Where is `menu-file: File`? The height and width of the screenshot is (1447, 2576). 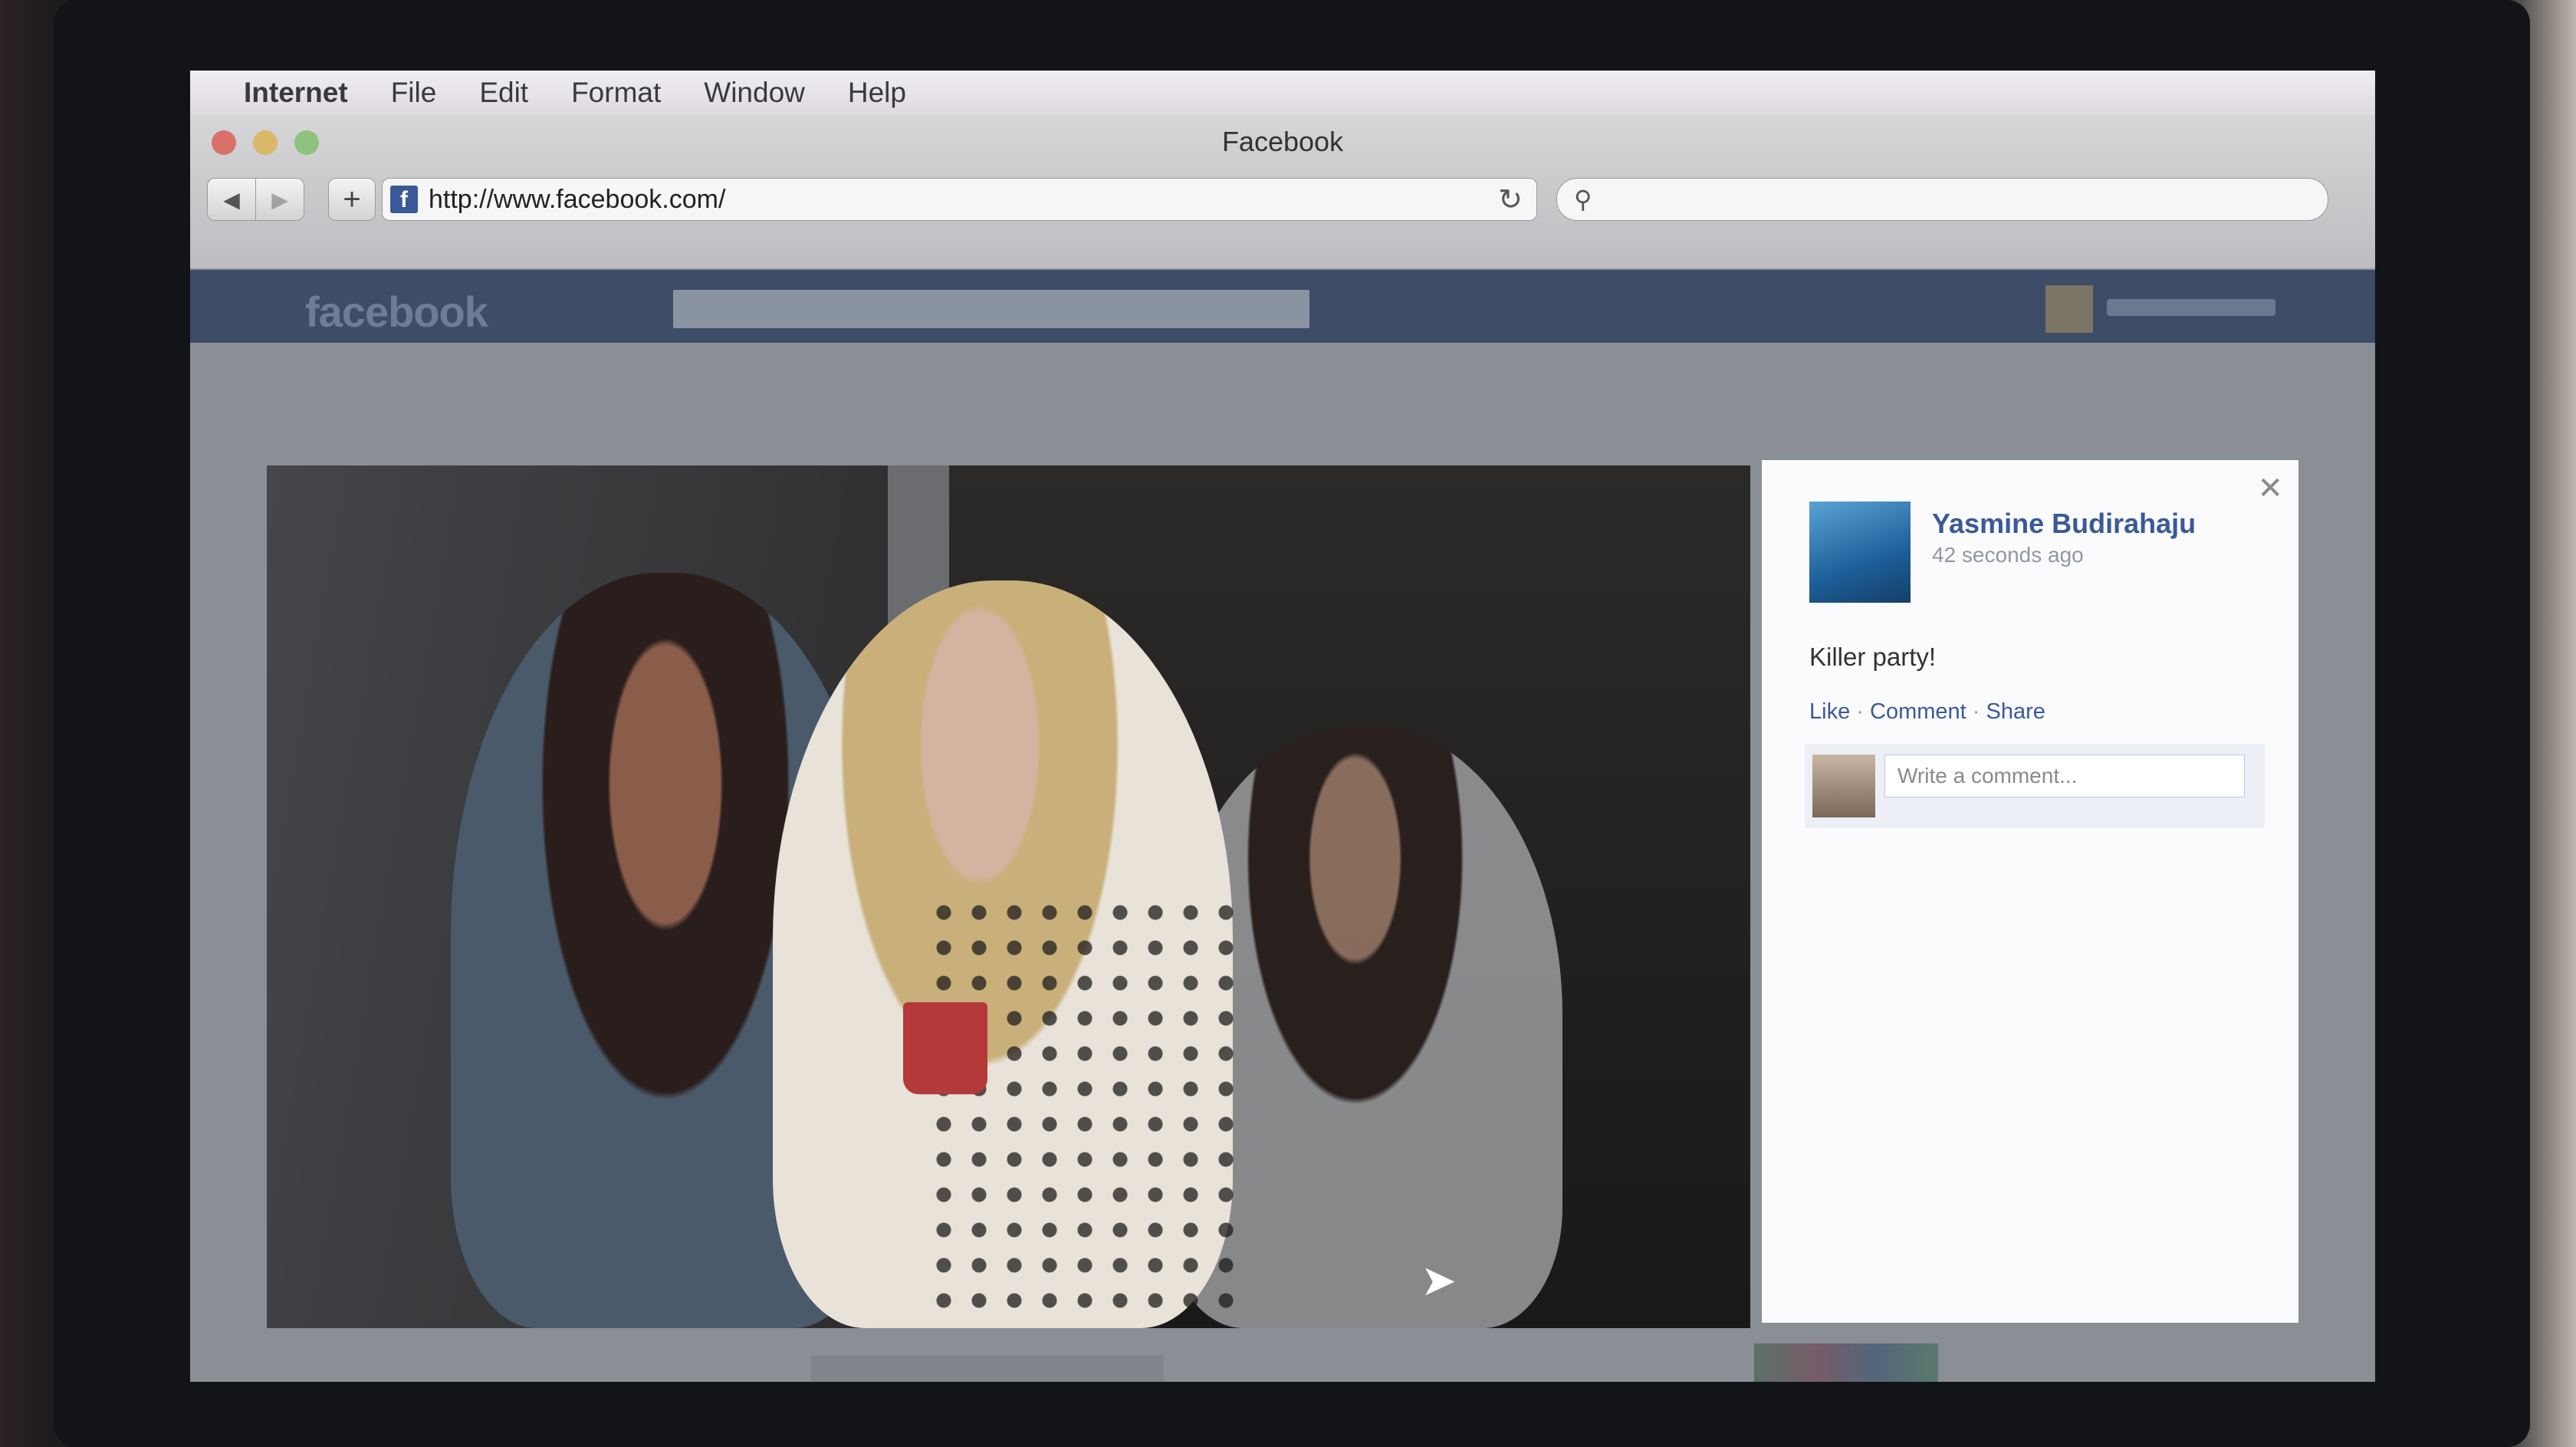
menu-file: File is located at coordinates (414, 93).